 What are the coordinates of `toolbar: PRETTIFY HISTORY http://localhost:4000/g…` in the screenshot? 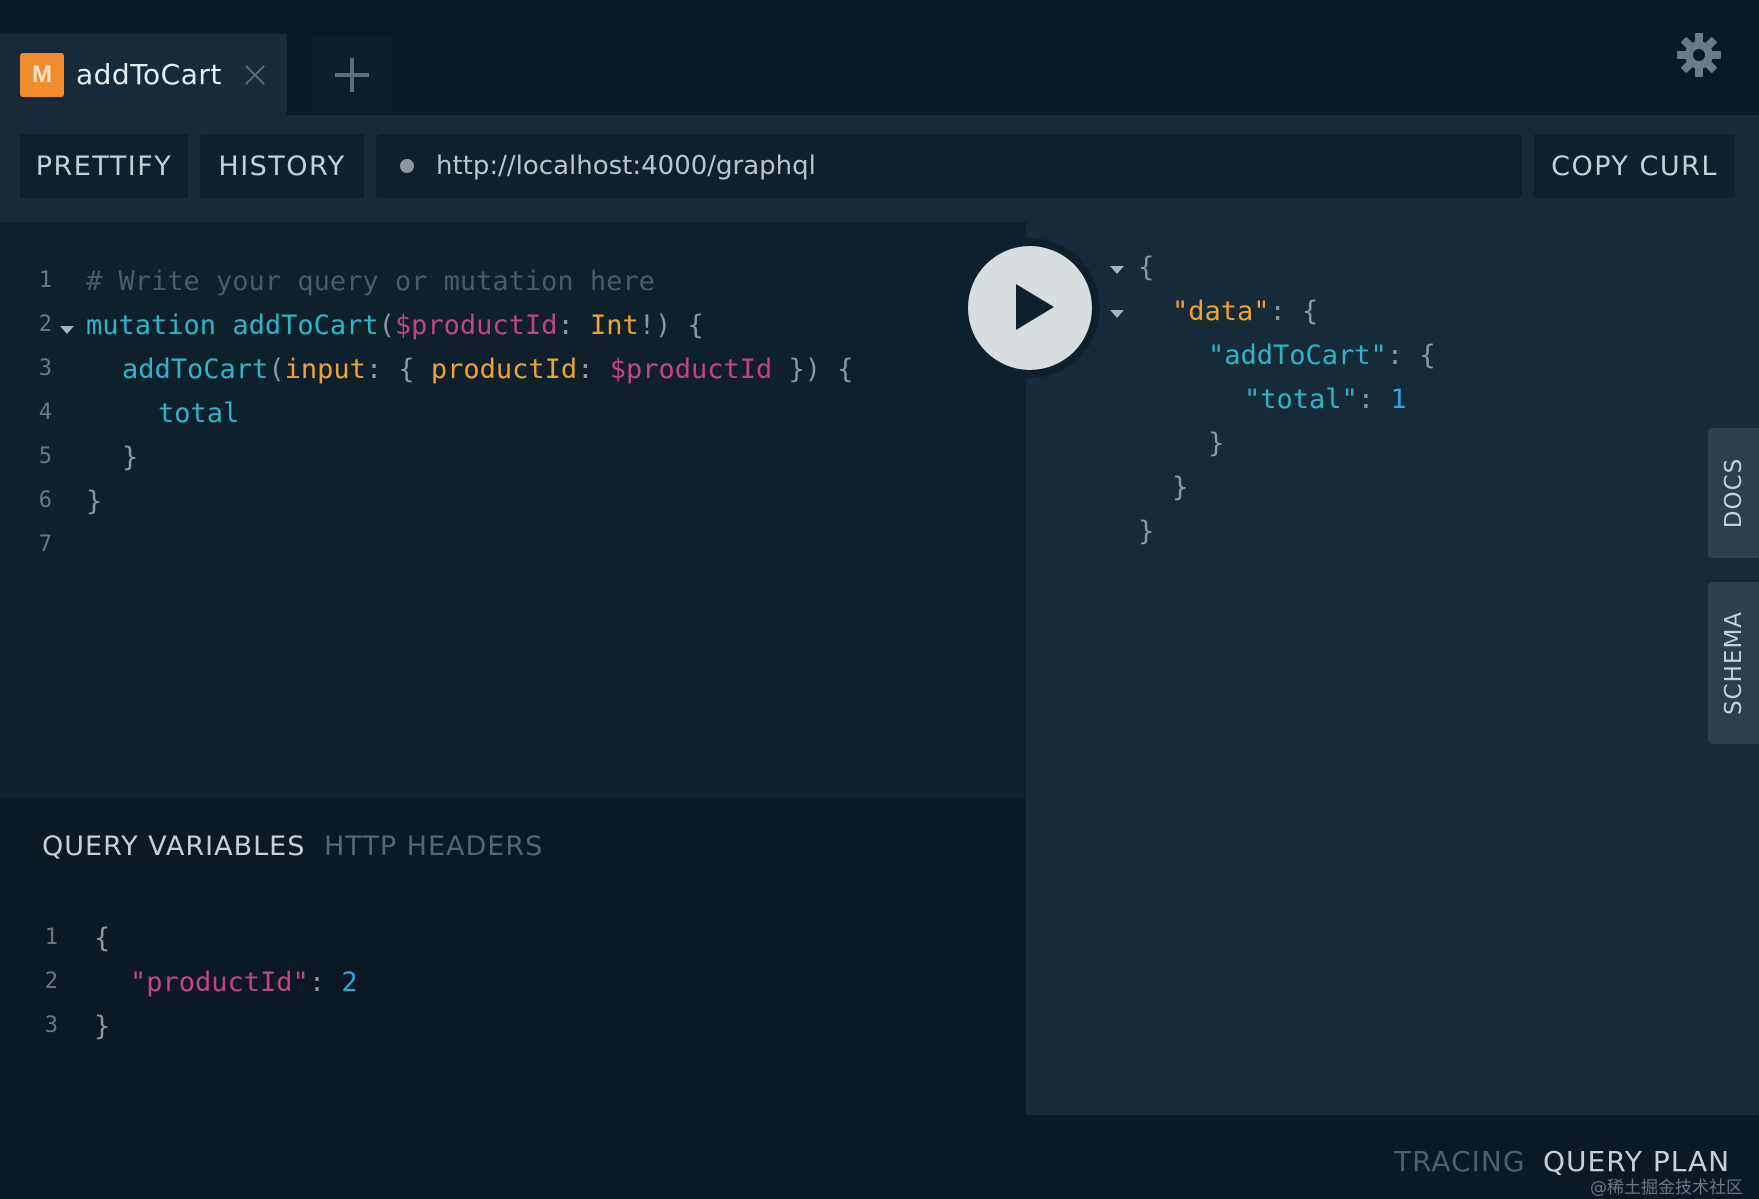 It's located at (879, 168).